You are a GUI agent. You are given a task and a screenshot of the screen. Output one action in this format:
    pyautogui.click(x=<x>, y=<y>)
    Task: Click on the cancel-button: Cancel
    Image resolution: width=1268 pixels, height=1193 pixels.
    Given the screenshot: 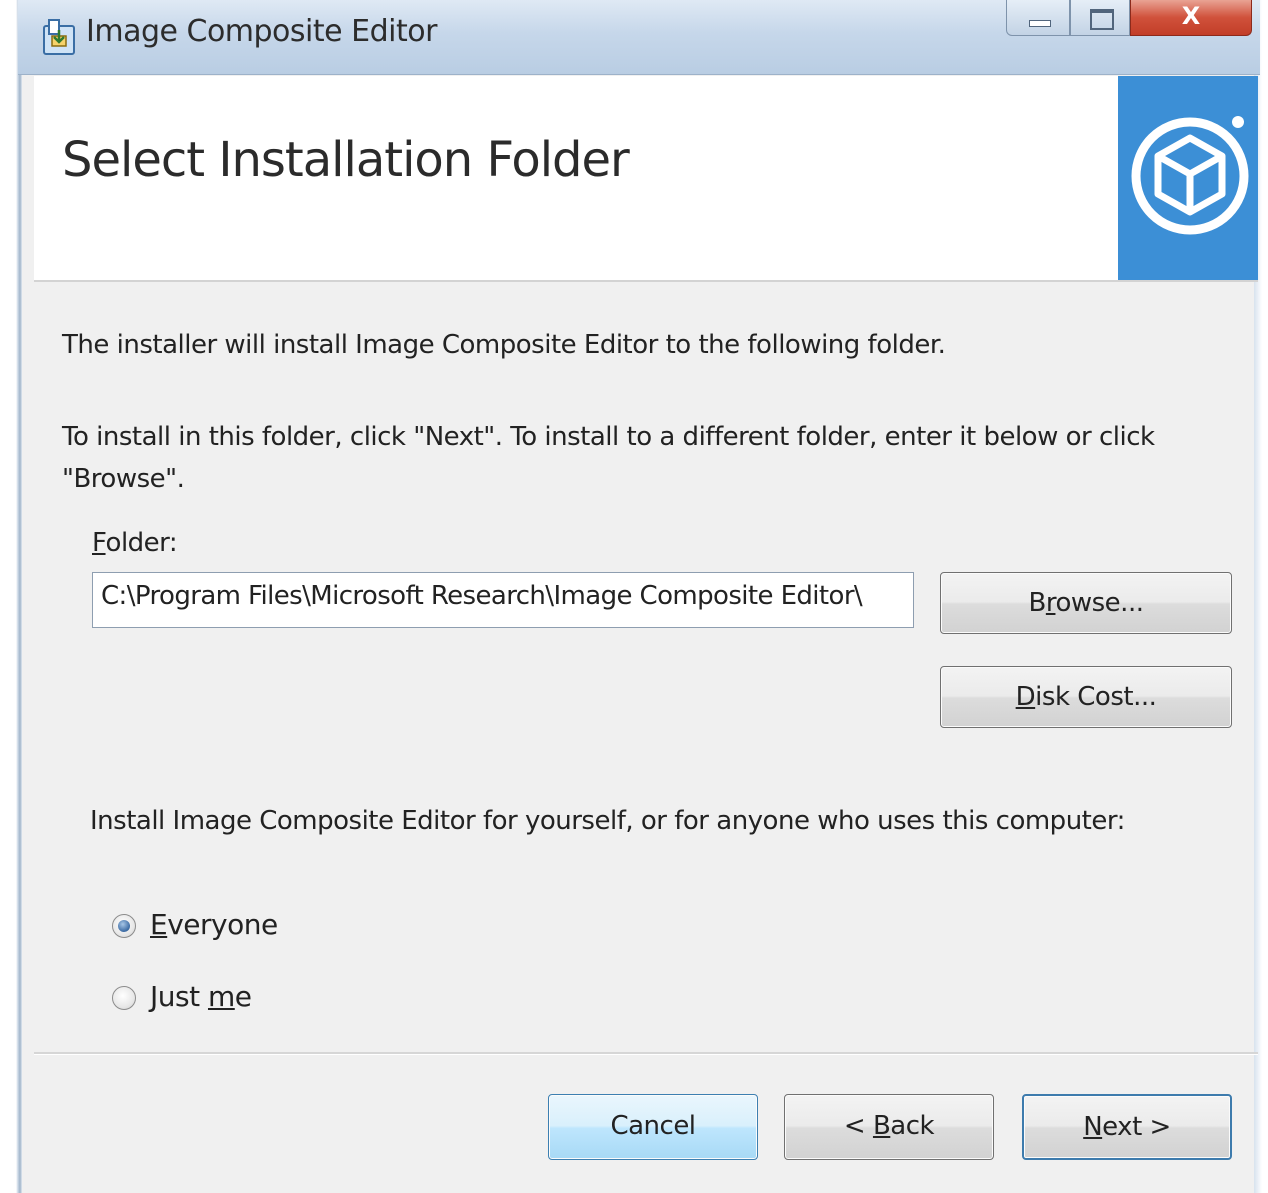 What is the action you would take?
    pyautogui.click(x=653, y=1127)
    